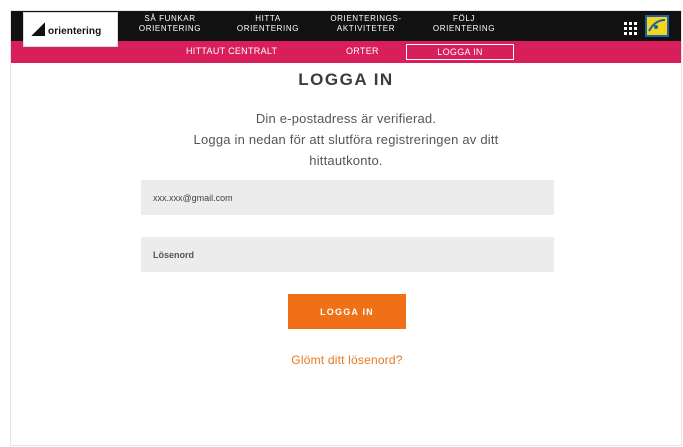  I want to click on message-line: Din e-postadress är verifierad., so click(346, 118).